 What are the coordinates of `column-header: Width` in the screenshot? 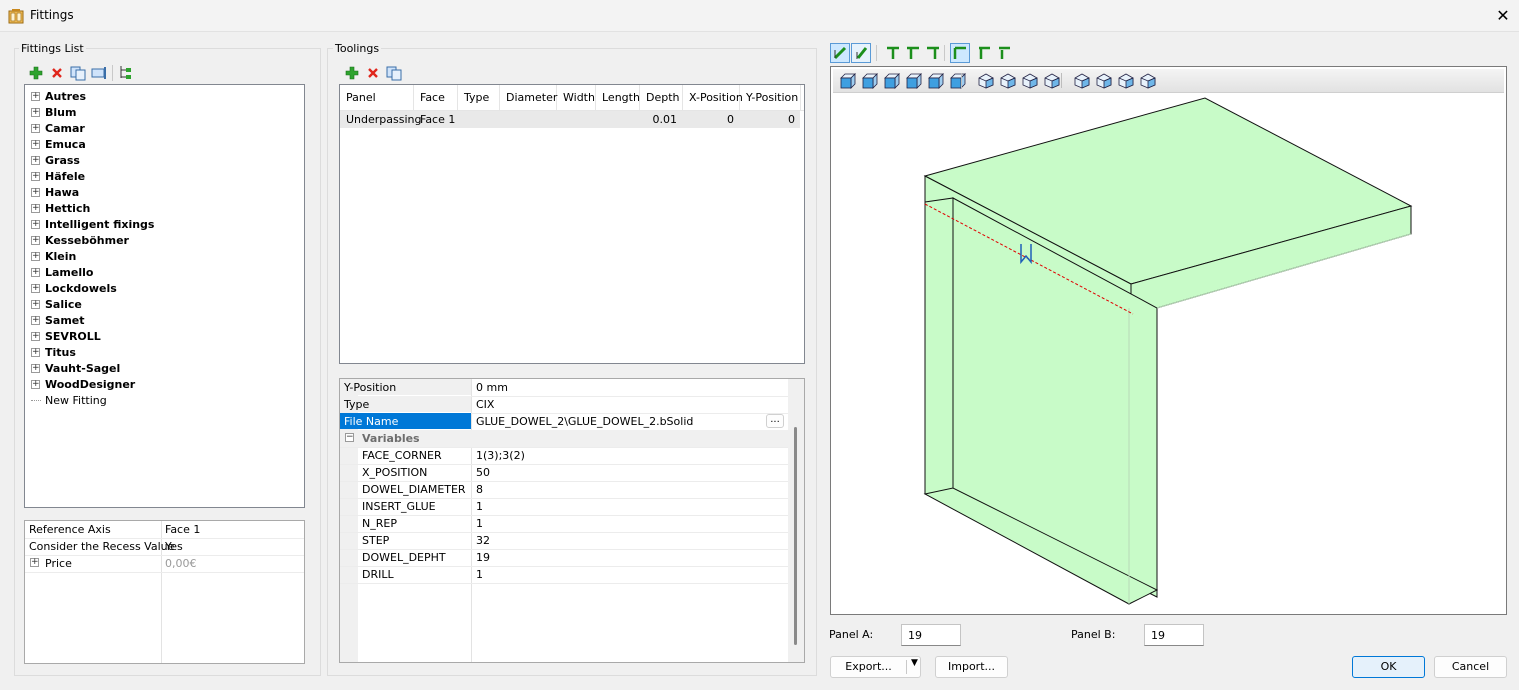 It's located at (576, 98).